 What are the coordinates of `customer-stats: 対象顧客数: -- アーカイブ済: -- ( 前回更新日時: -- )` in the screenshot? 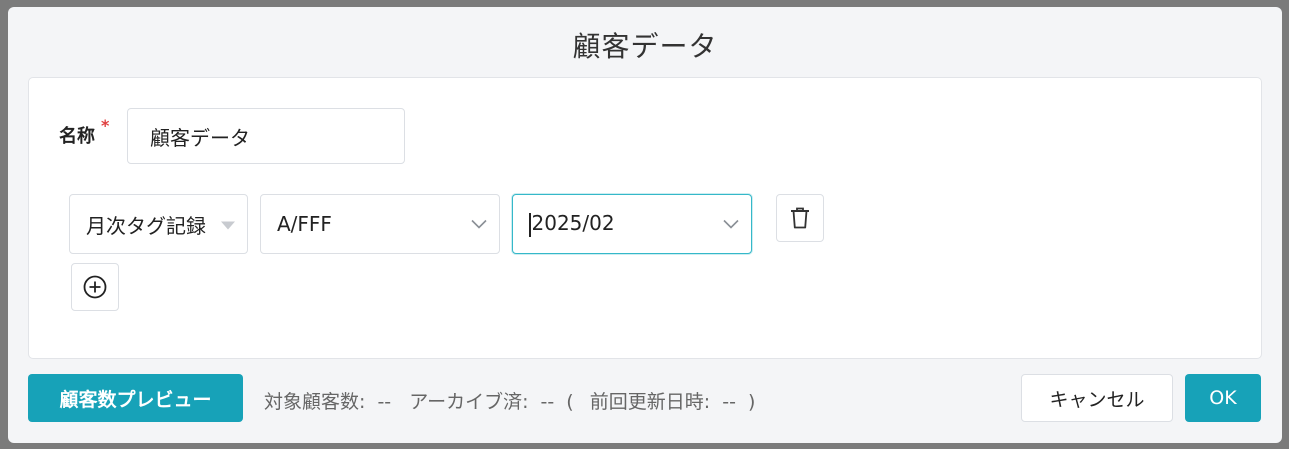 It's located at (512, 400).